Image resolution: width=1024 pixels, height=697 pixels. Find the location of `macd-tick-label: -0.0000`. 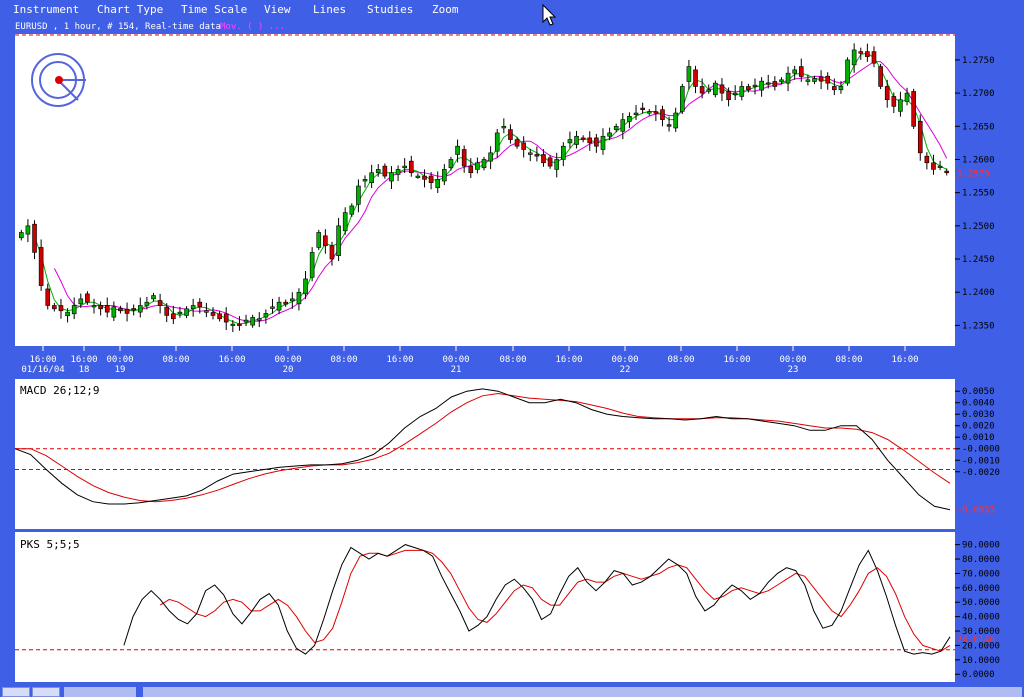

macd-tick-label: -0.0000 is located at coordinates (981, 450).